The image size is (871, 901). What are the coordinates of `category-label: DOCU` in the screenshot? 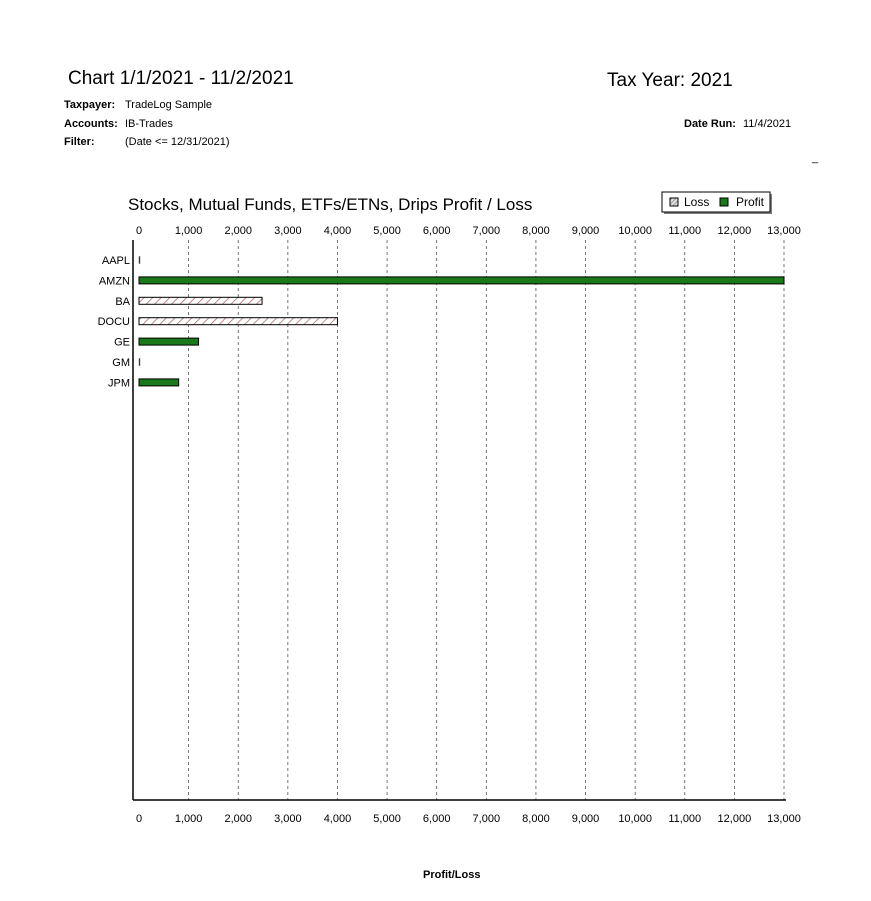 It's located at (114, 322).